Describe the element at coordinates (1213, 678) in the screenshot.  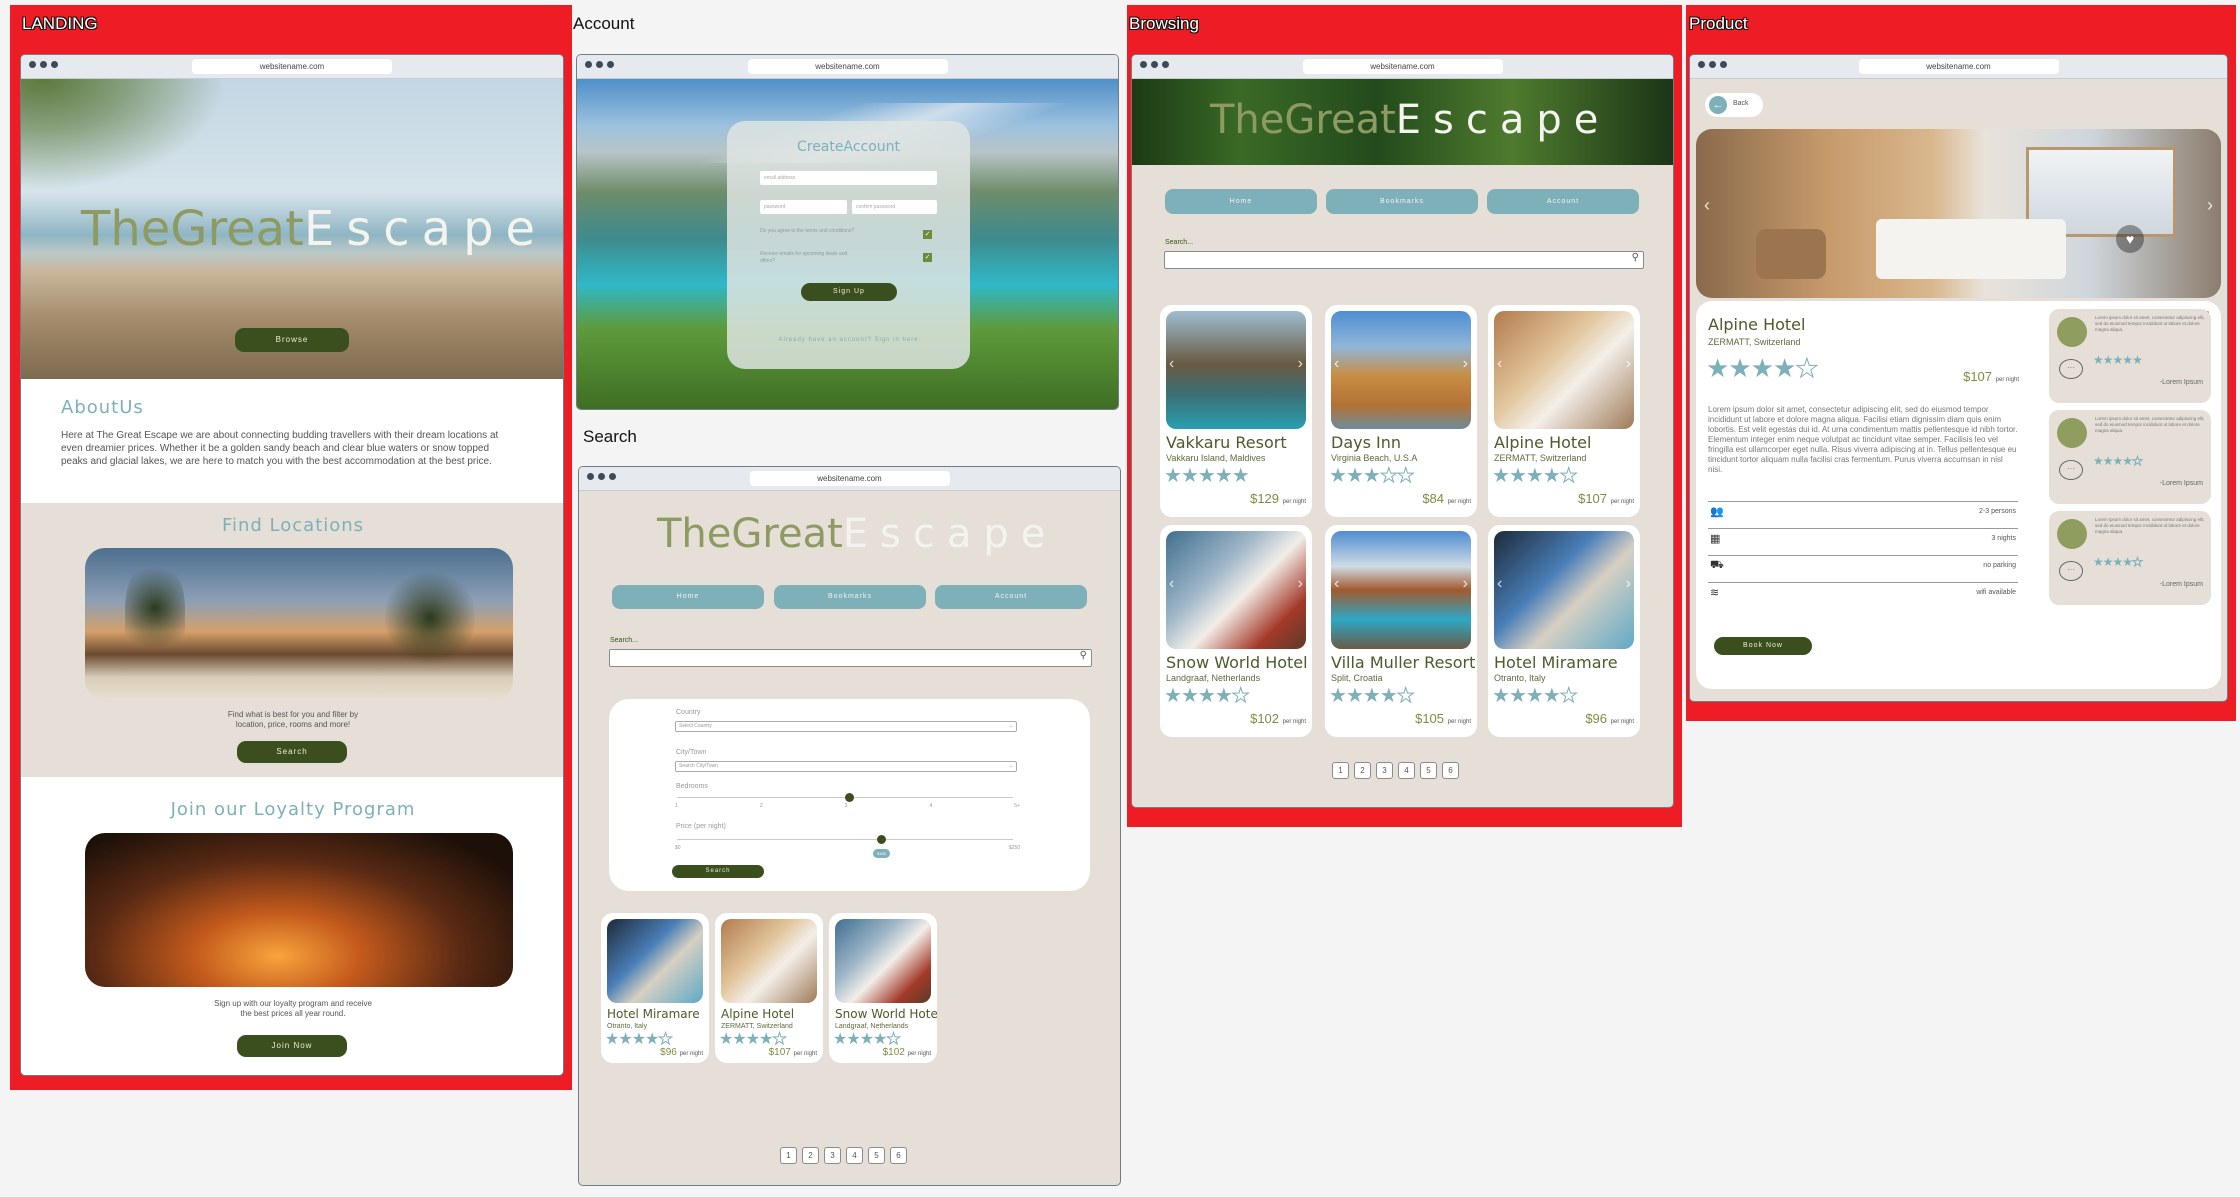
I see `hotel-location: Landgraaf, Netherlands` at that location.